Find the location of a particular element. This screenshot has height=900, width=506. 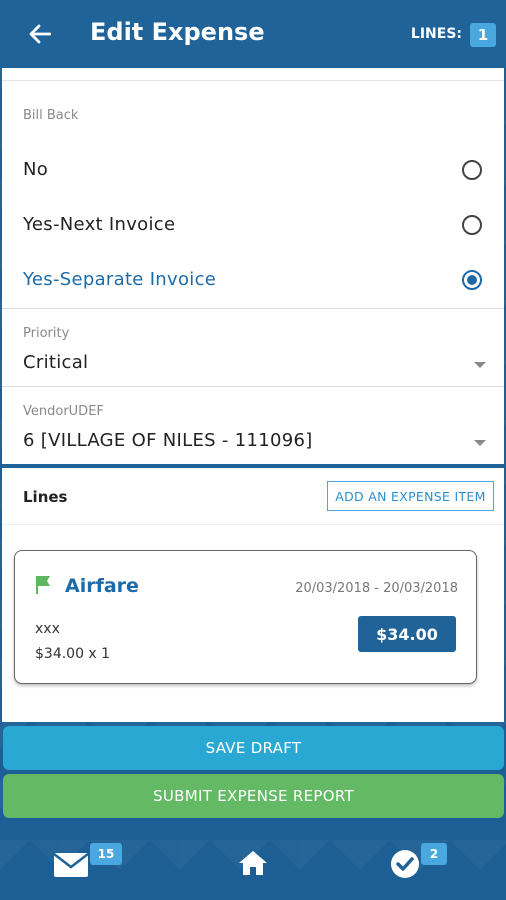

section-divider is located at coordinates (253, 466).